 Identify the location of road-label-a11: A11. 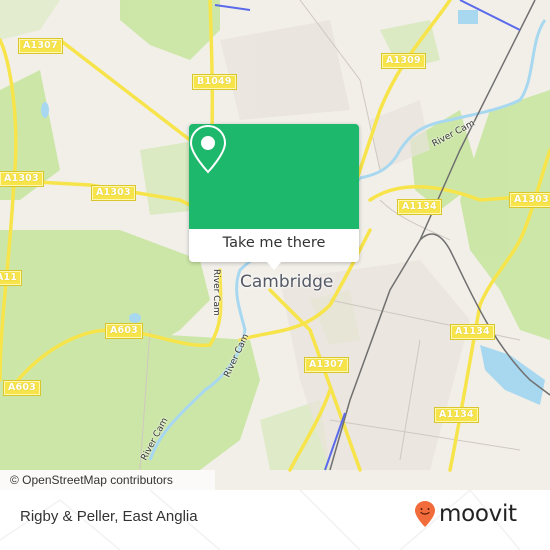
(11, 278).